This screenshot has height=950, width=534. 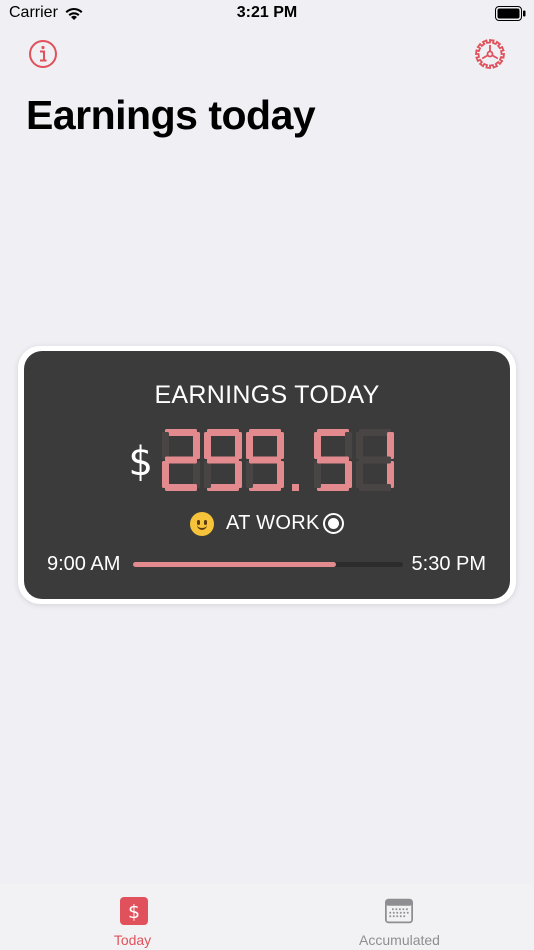 I want to click on work-status-row: AT WORK, so click(x=267, y=524).